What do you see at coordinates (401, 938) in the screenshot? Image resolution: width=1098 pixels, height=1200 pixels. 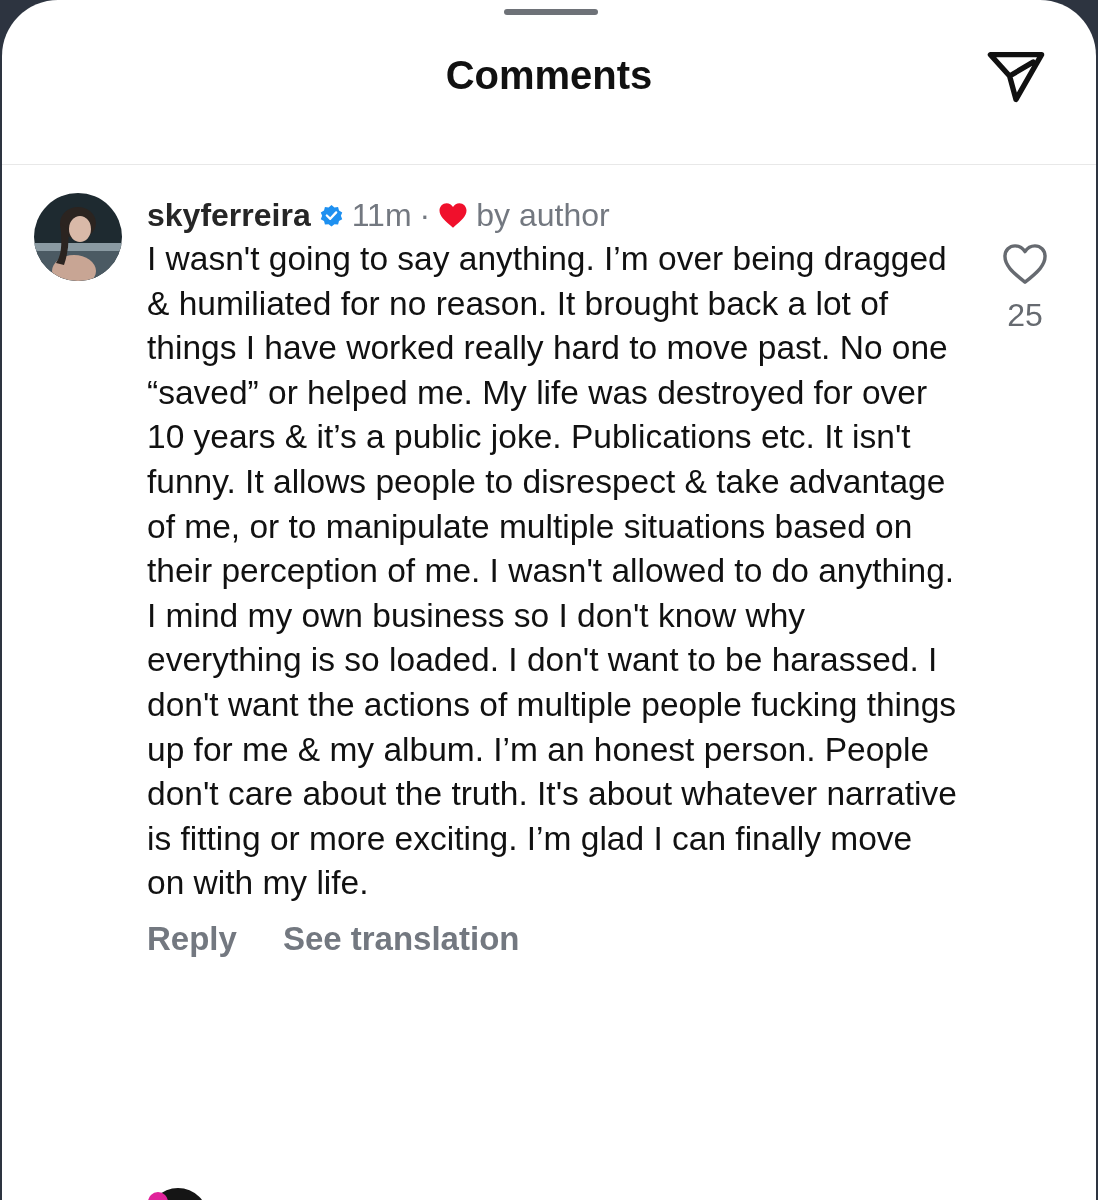 I see `comment-action-link: See translation` at bounding box center [401, 938].